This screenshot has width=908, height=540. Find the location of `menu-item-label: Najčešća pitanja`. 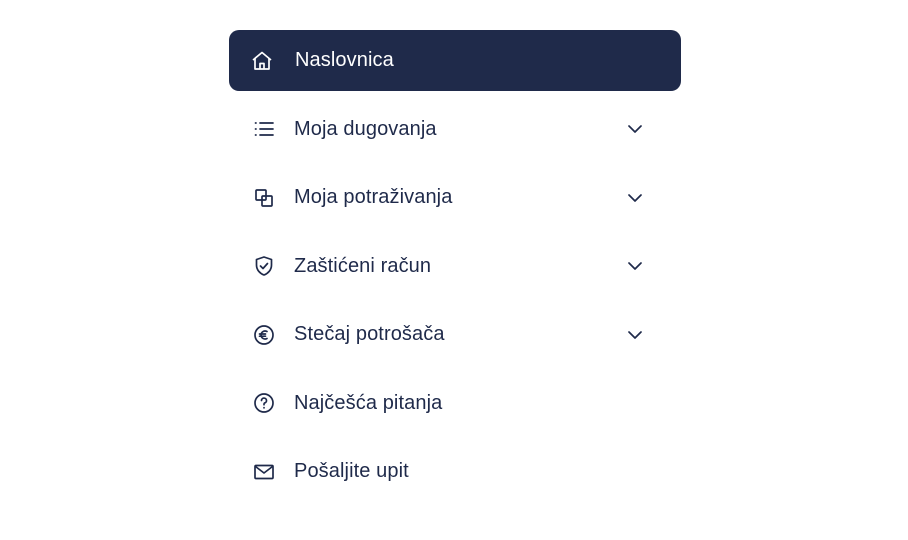

menu-item-label: Najčešća pitanja is located at coordinates (368, 402).